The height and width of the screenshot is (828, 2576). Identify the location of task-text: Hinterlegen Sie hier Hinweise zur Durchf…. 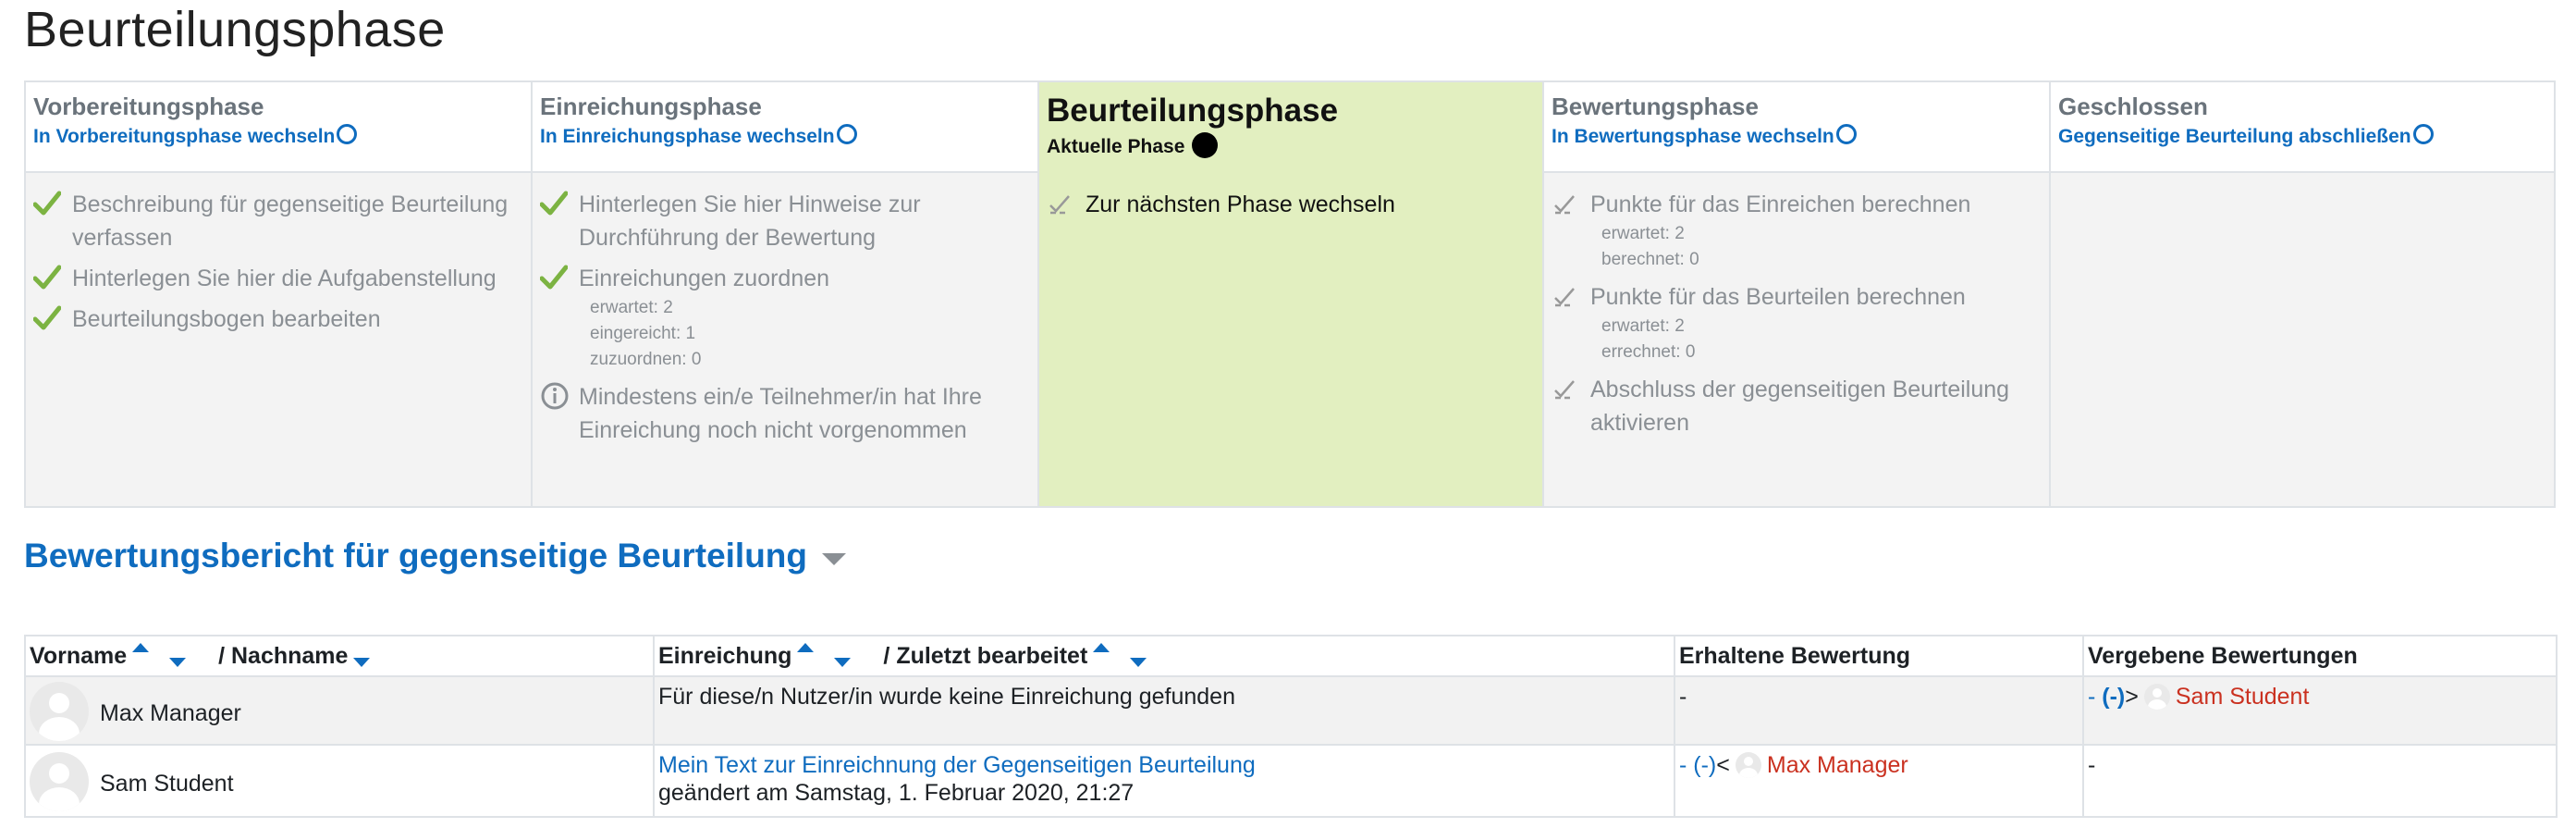
(750, 221).